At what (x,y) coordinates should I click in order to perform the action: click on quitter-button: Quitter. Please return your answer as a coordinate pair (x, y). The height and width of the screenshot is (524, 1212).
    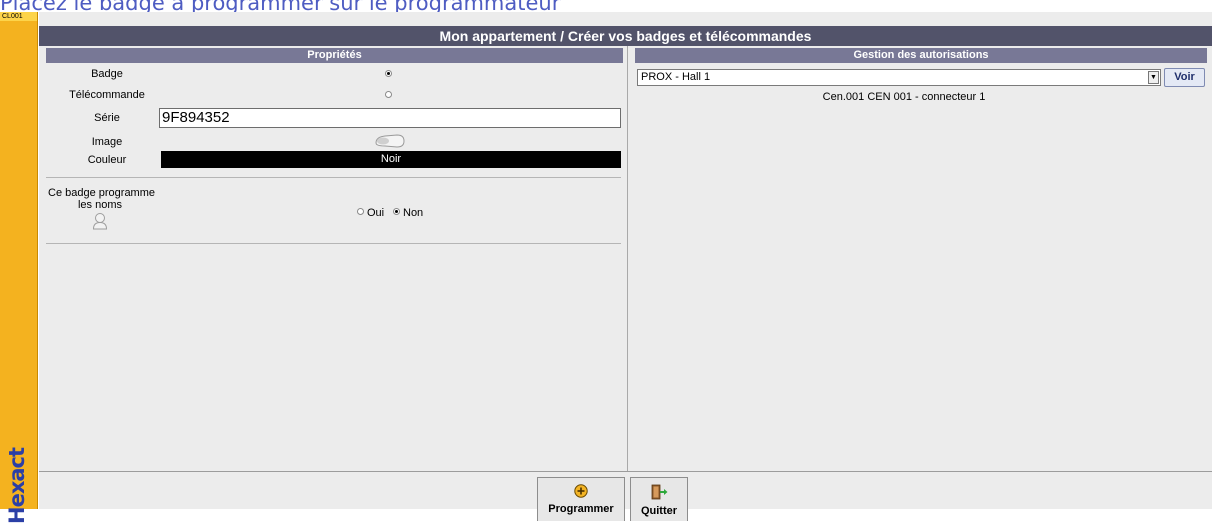
    Looking at the image, I should click on (659, 499).